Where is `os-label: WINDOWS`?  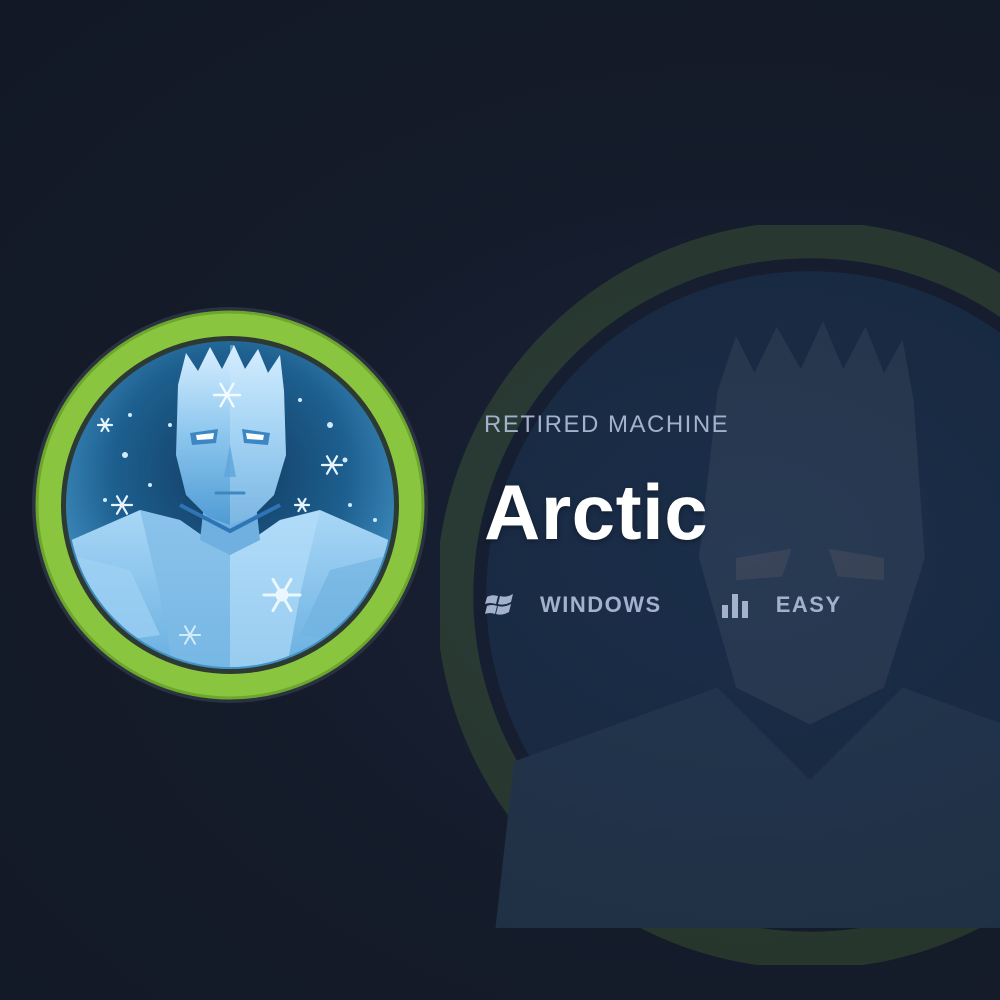
os-label: WINDOWS is located at coordinates (601, 604).